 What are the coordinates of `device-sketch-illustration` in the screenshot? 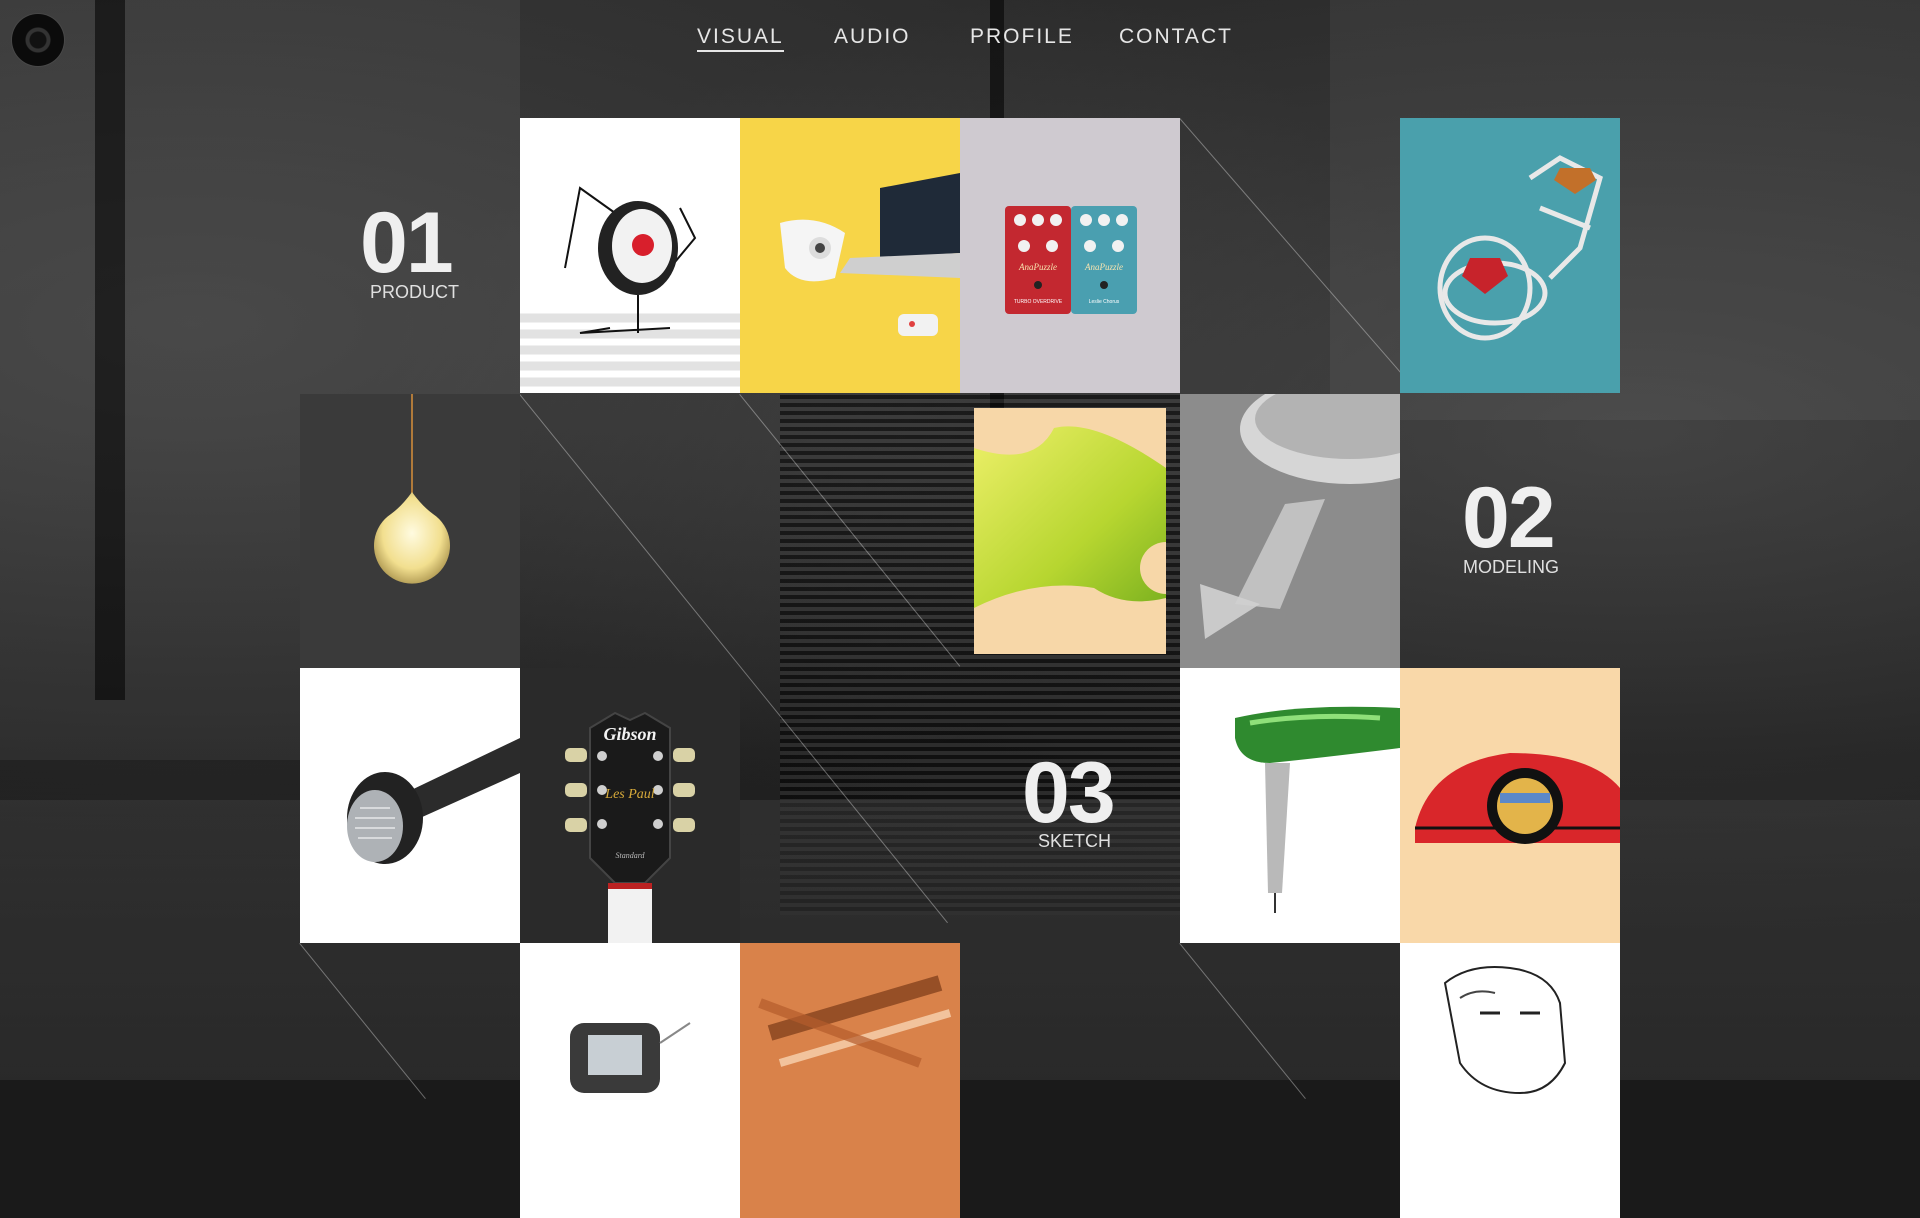 It's located at (630, 1057).